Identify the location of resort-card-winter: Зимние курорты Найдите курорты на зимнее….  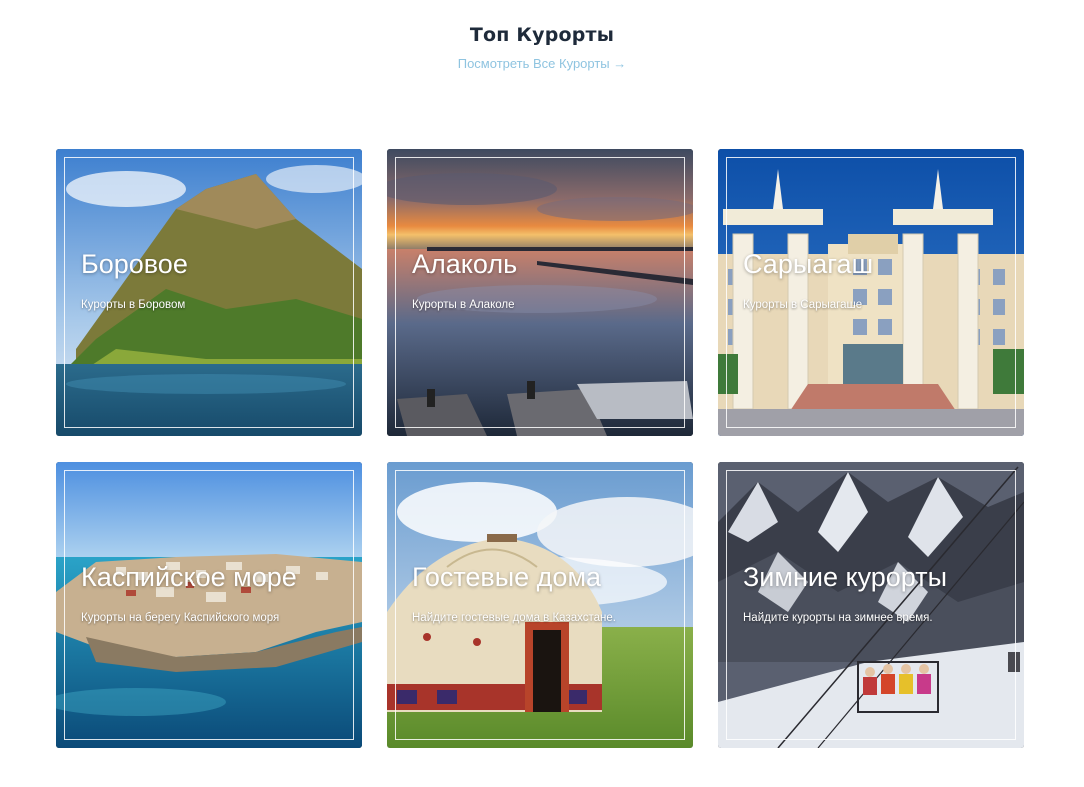
(871, 605).